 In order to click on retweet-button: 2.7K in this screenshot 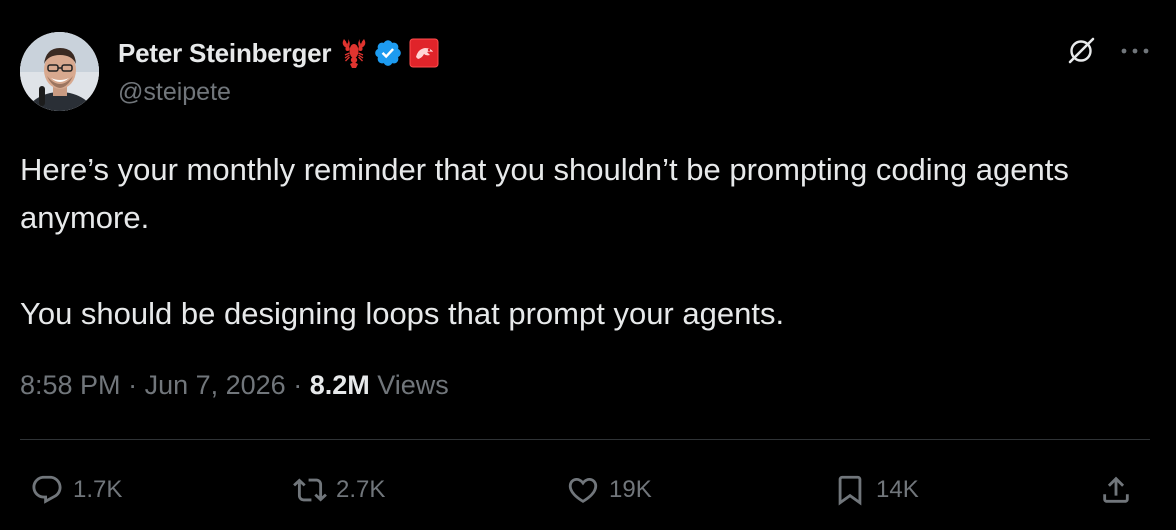, I will do `click(339, 490)`.